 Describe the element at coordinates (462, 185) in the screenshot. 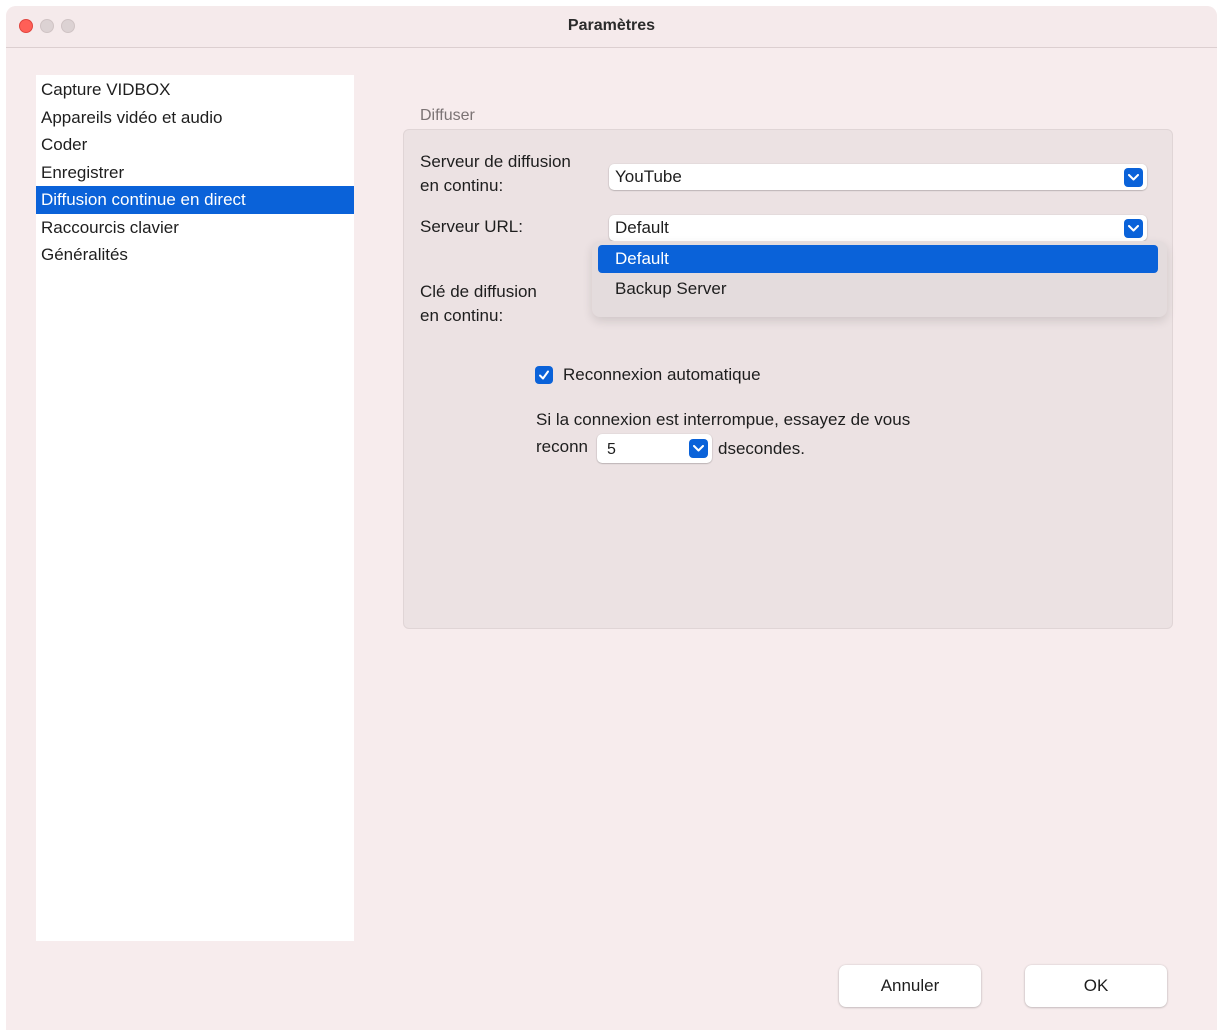

I see `server-label-line2: en continu:` at that location.